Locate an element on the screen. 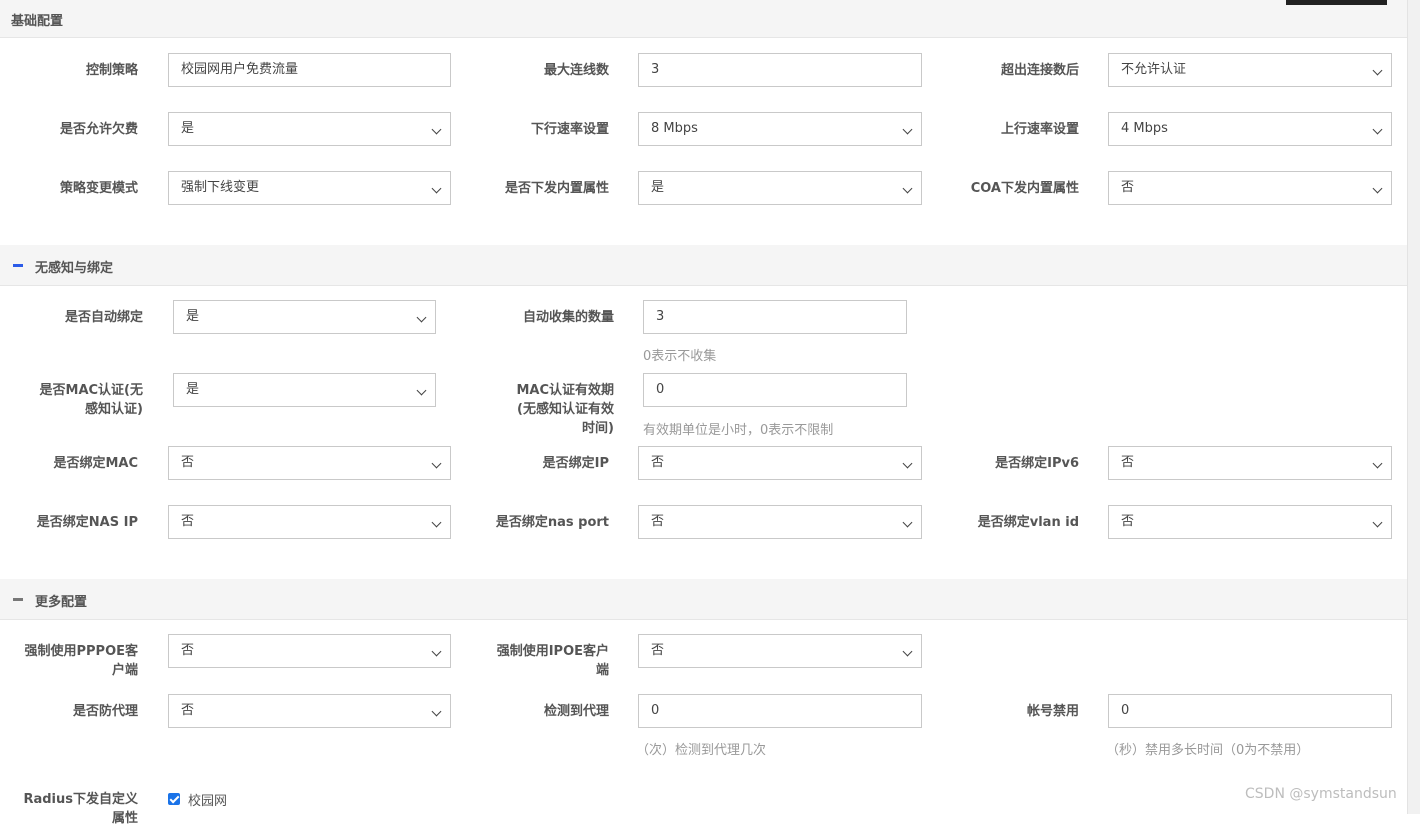  mac-auth-select: 是 is located at coordinates (304, 390).